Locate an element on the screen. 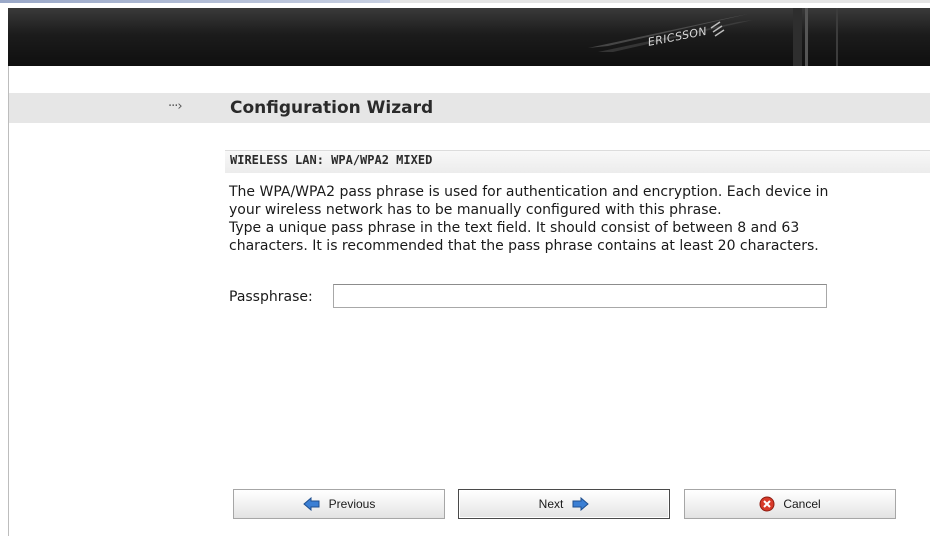  right-arrow-icon is located at coordinates (581, 504).